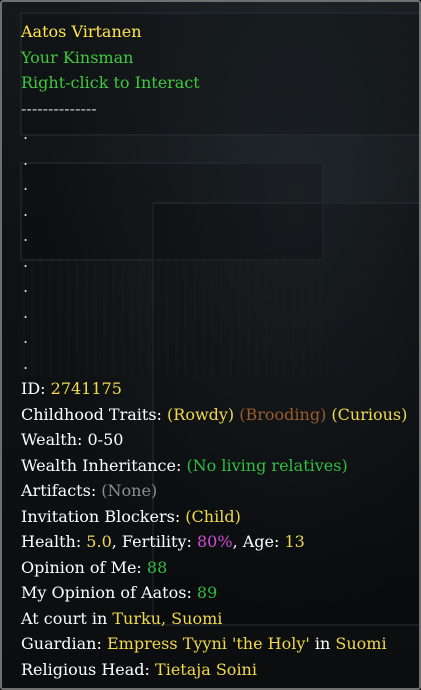  I want to click on religious-head-label: Religious Head:, so click(85, 669).